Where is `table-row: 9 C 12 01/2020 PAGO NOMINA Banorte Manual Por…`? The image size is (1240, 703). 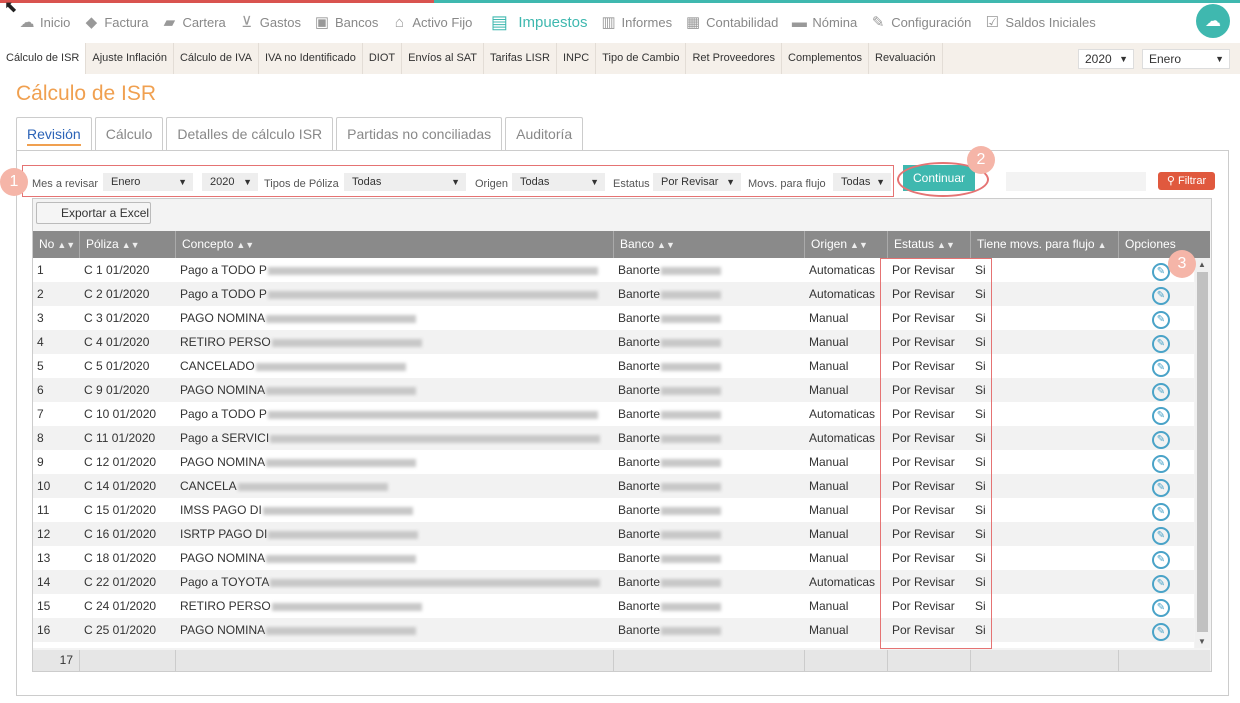 table-row: 9 C 12 01/2020 PAGO NOMINA Banorte Manual Por… is located at coordinates (613, 462).